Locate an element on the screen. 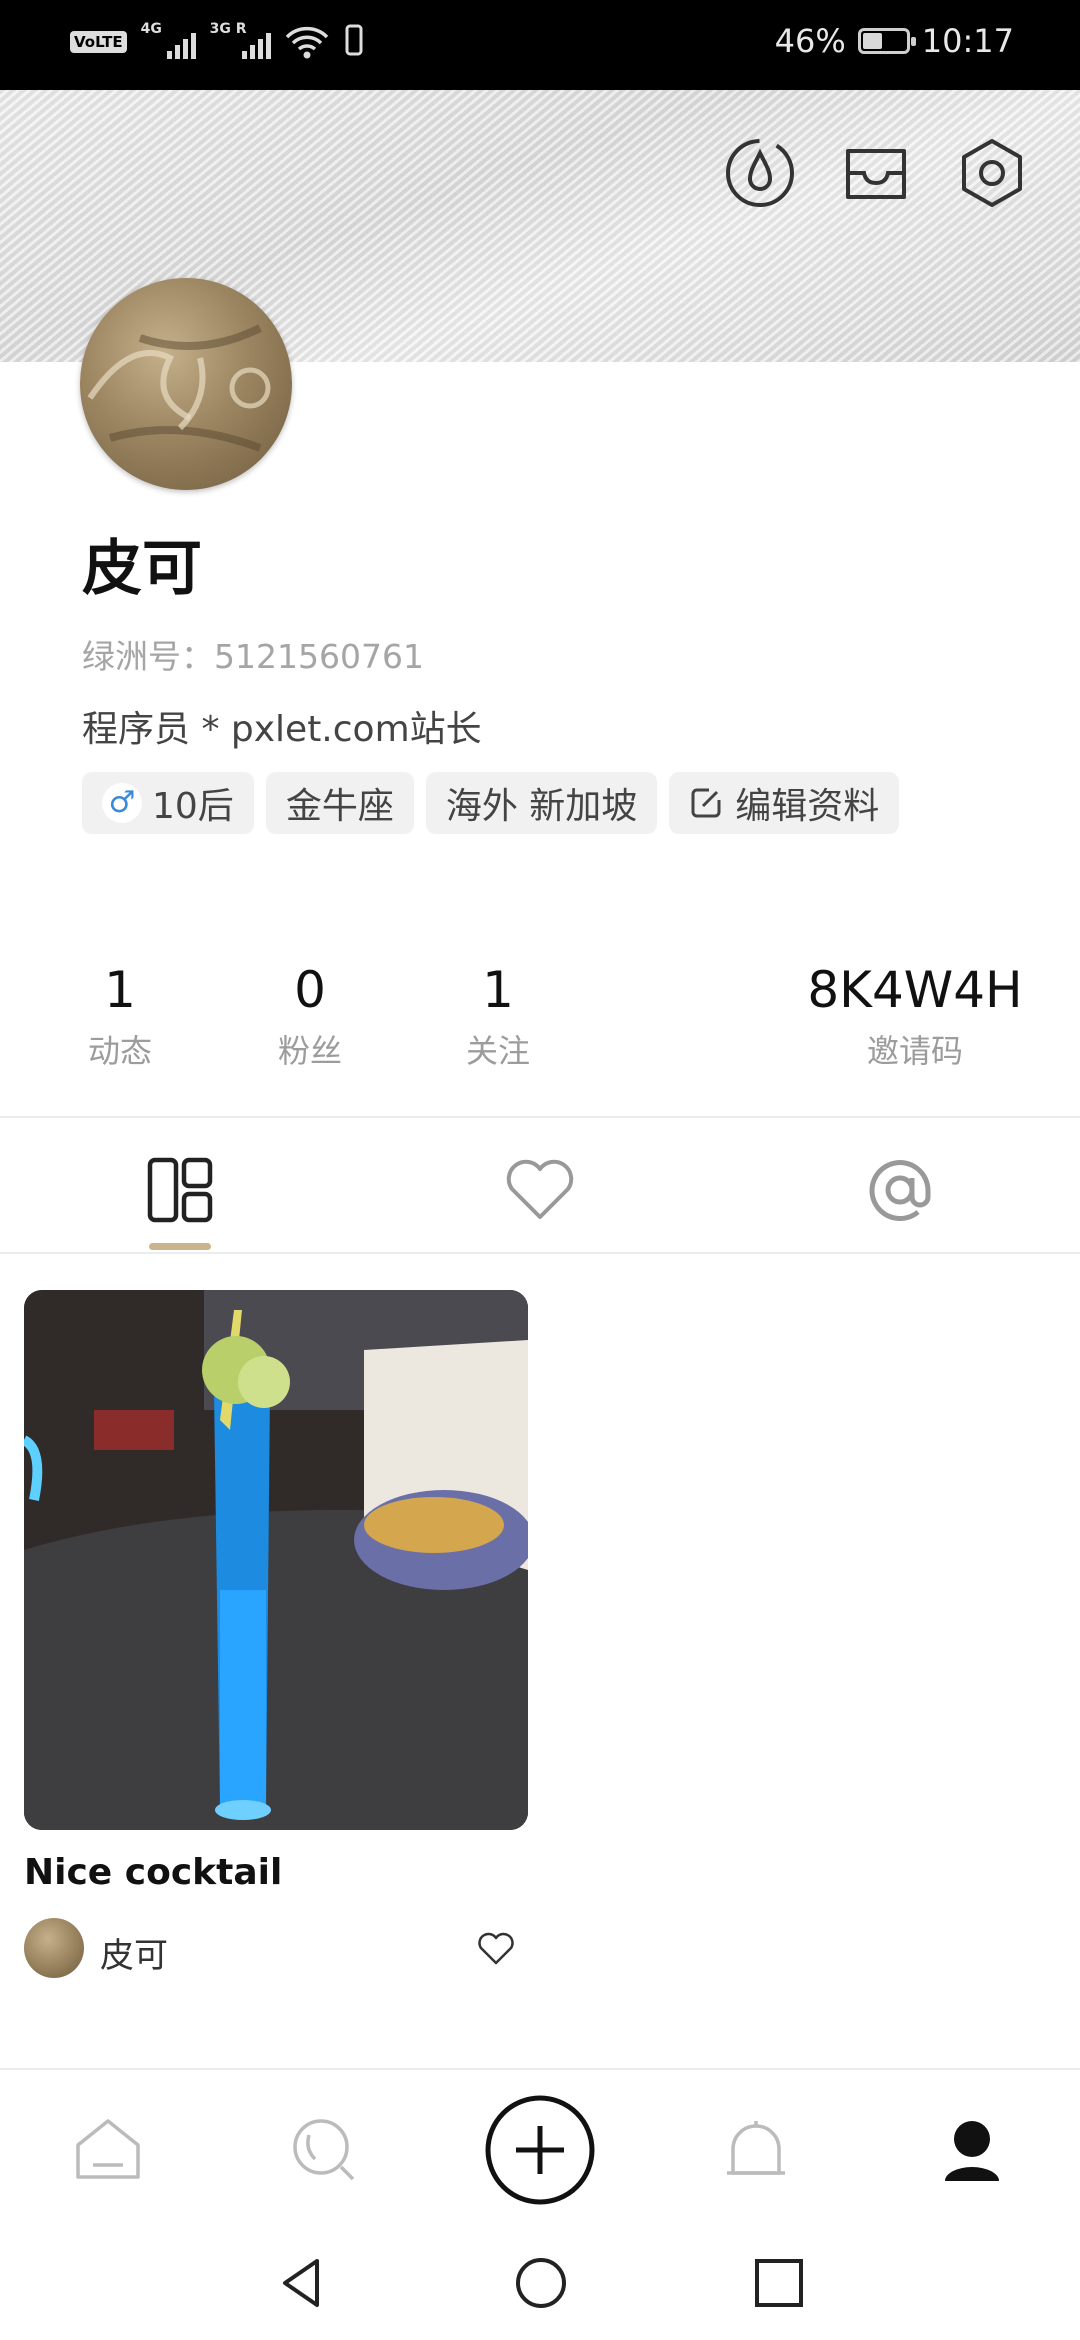  phone-vibrate-icon is located at coordinates (354, 42).